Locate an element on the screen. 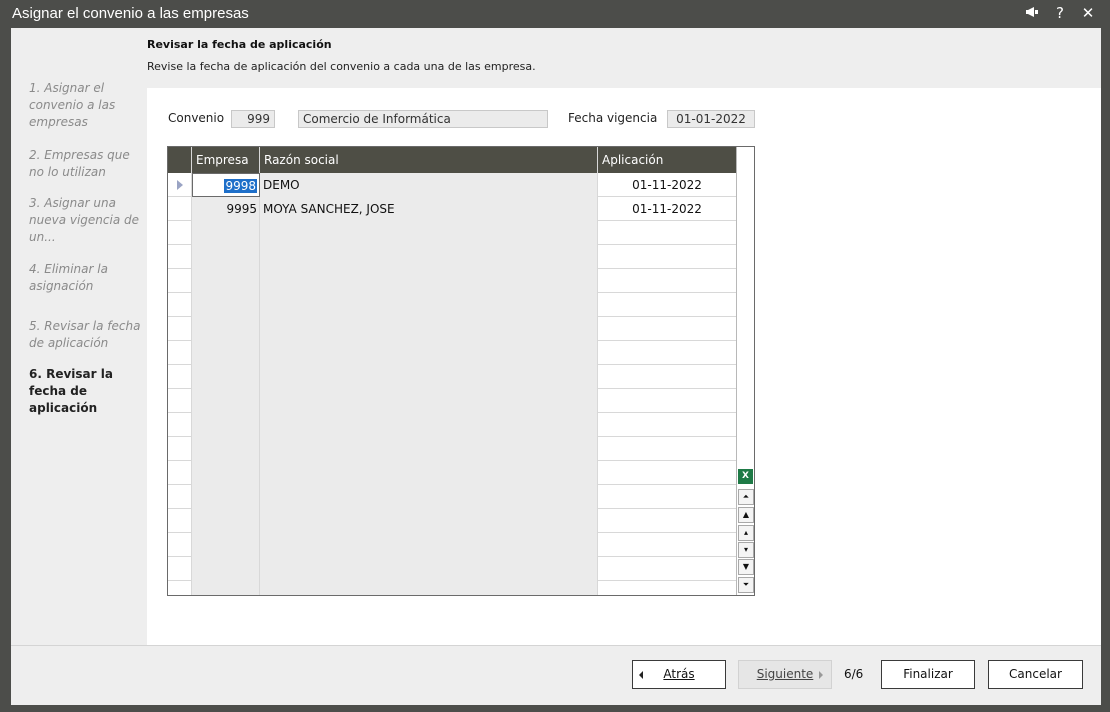  title-bar-icons: ? ✕ is located at coordinates (1060, 13).